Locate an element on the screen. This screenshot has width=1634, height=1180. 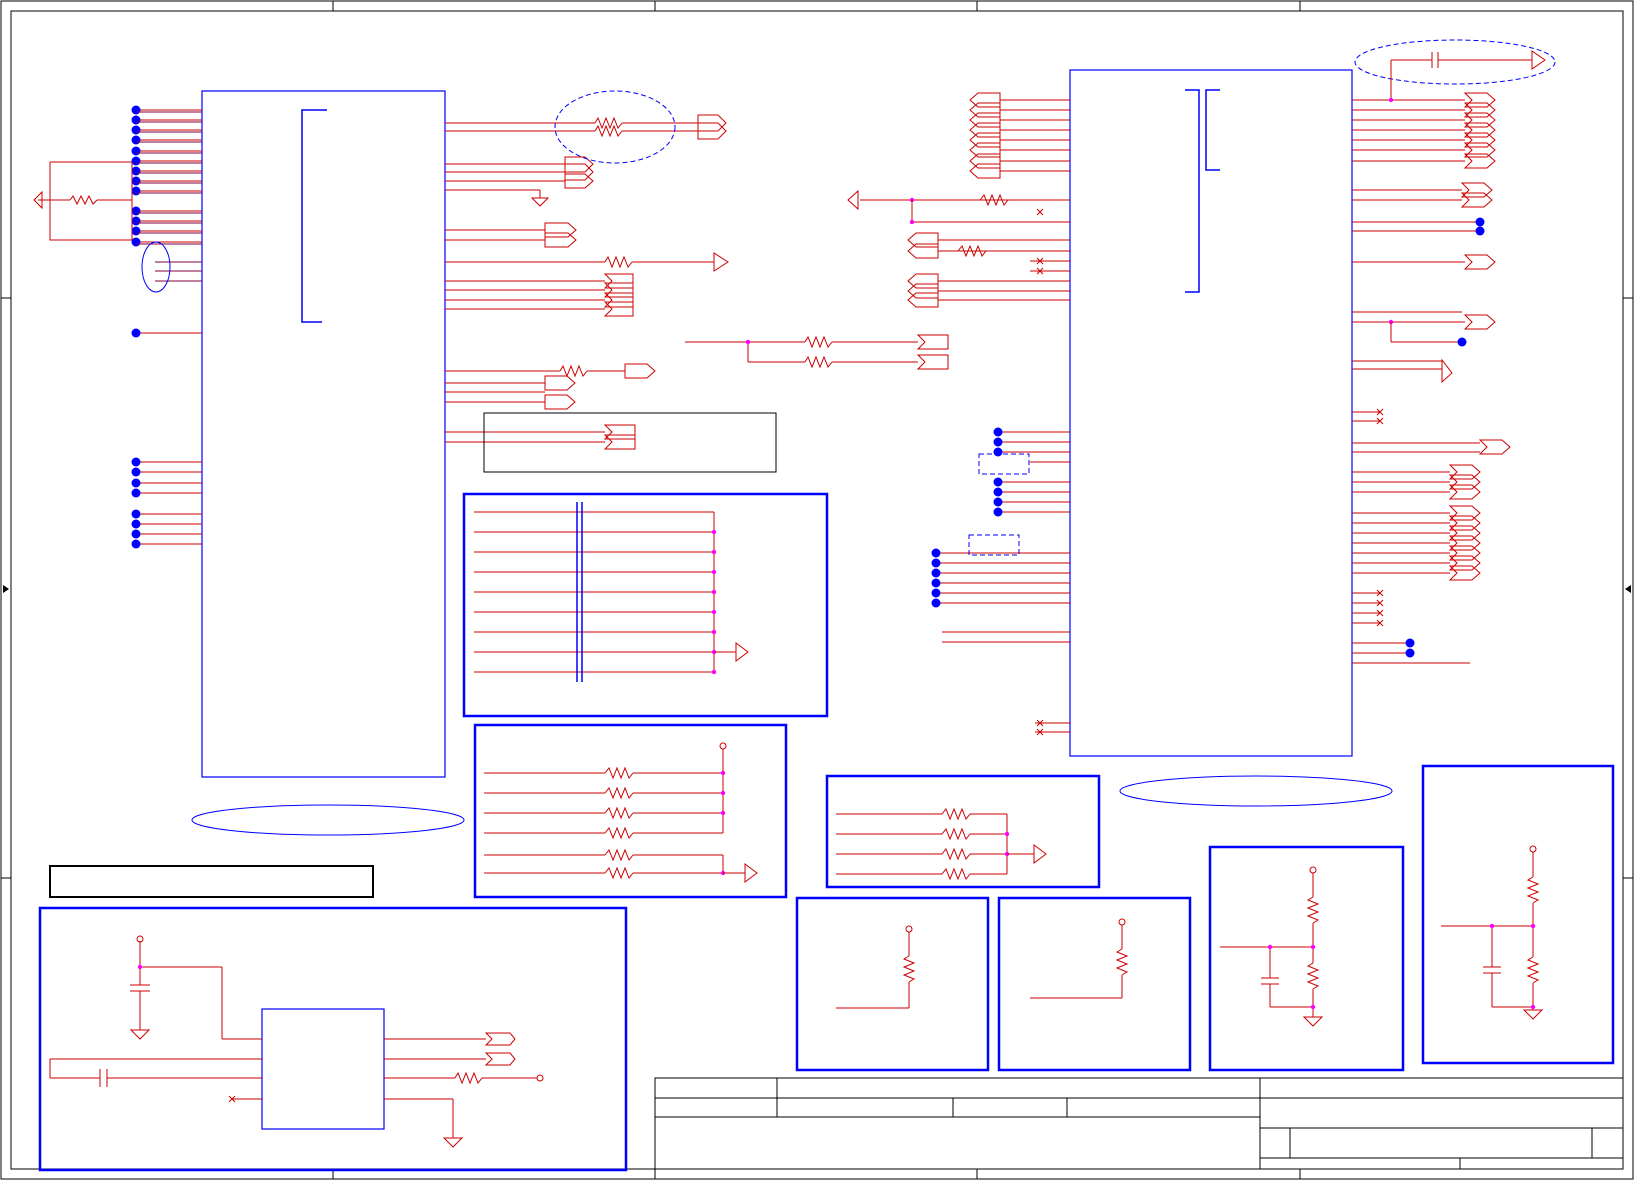
pulldown-resistor-nets is located at coordinates (941, 844).